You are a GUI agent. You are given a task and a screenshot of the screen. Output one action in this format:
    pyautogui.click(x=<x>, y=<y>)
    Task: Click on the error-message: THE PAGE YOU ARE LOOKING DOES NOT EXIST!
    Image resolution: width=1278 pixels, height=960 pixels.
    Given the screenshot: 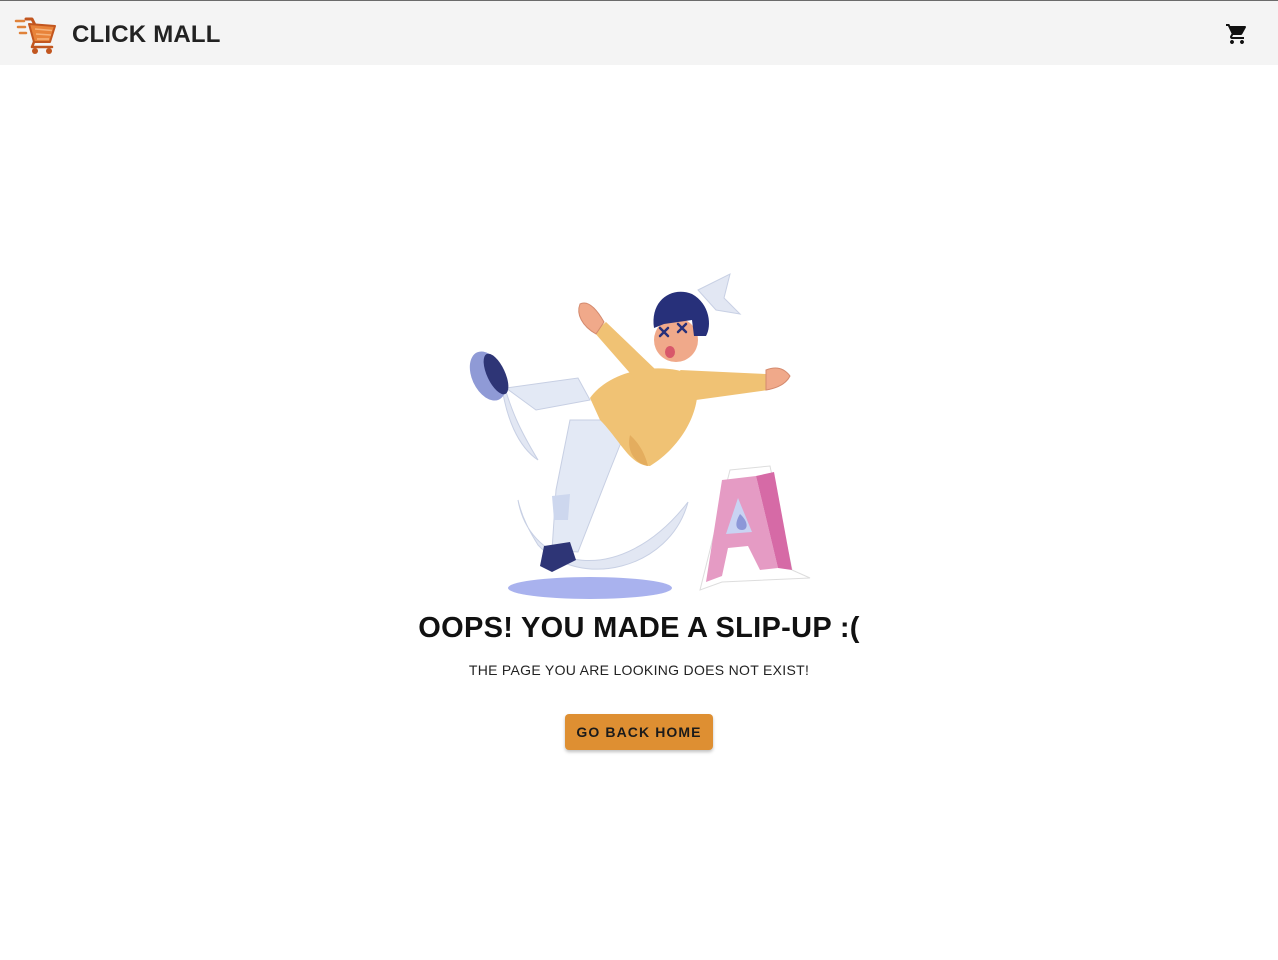 What is the action you would take?
    pyautogui.click(x=639, y=670)
    